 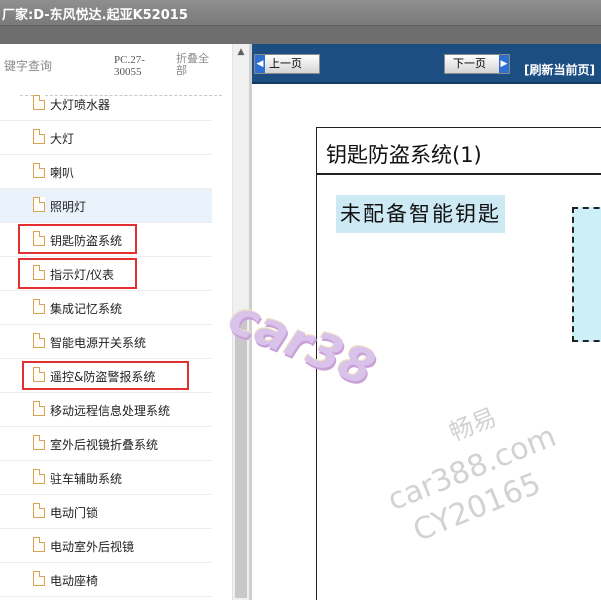 I want to click on tree-item-label: 电动座椅, so click(x=74, y=581).